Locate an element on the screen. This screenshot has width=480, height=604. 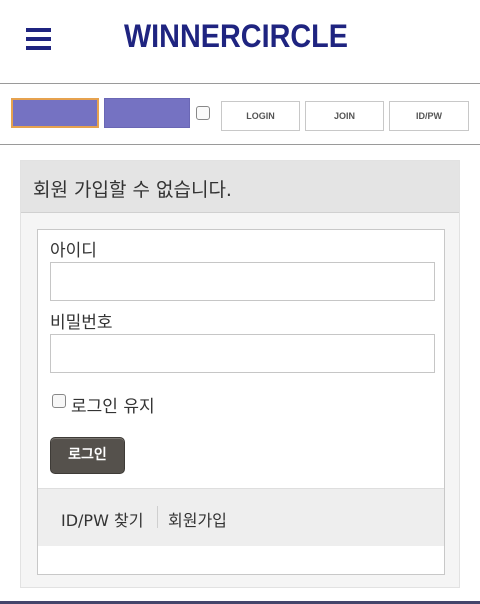
login-submit-button: 로그인 is located at coordinates (87, 455).